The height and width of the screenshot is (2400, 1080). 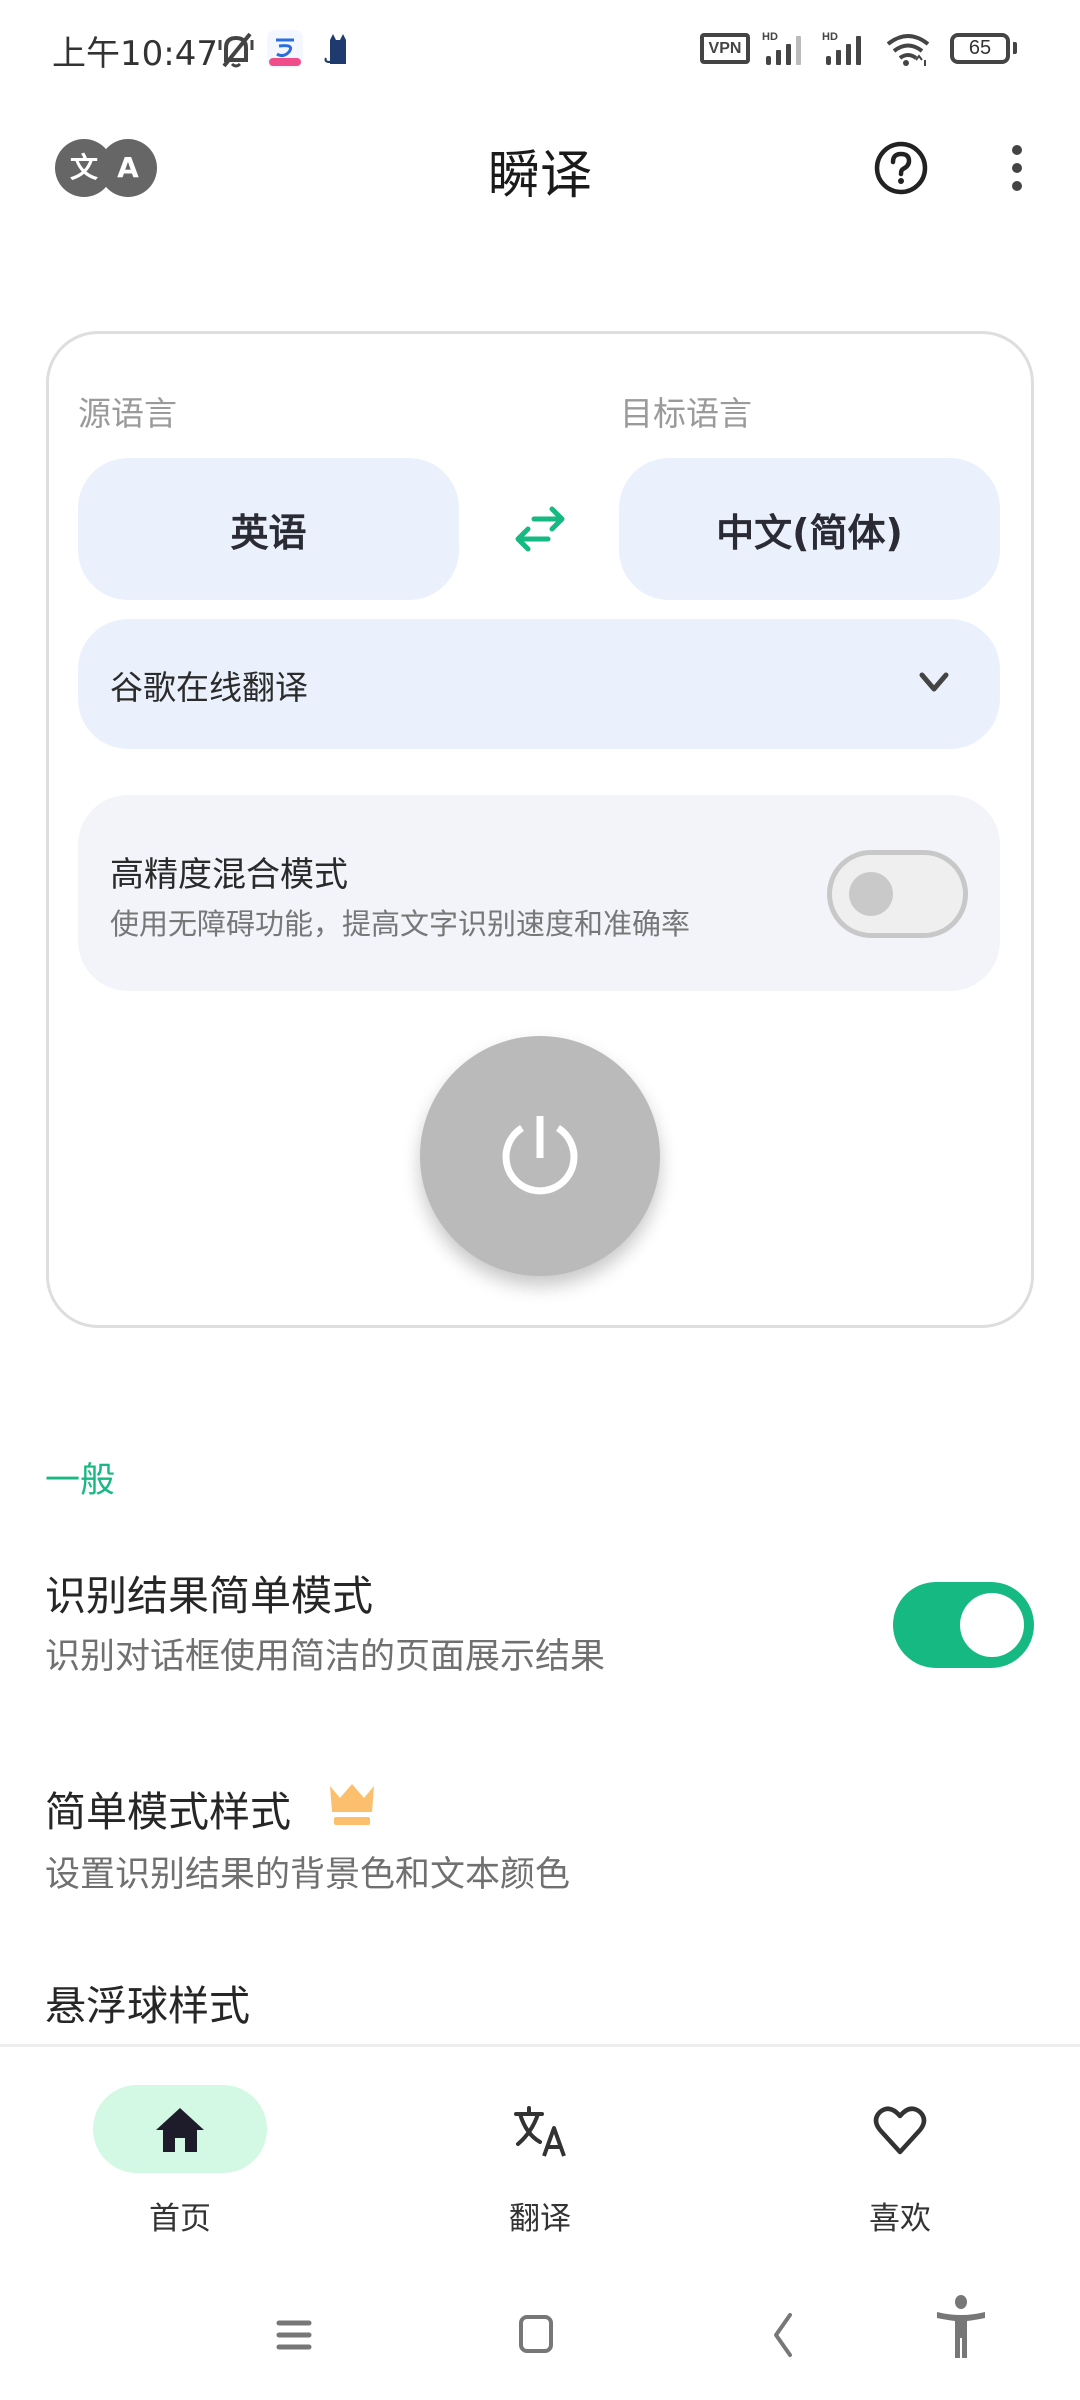 What do you see at coordinates (540, 2131) in the screenshot?
I see `translate-icon` at bounding box center [540, 2131].